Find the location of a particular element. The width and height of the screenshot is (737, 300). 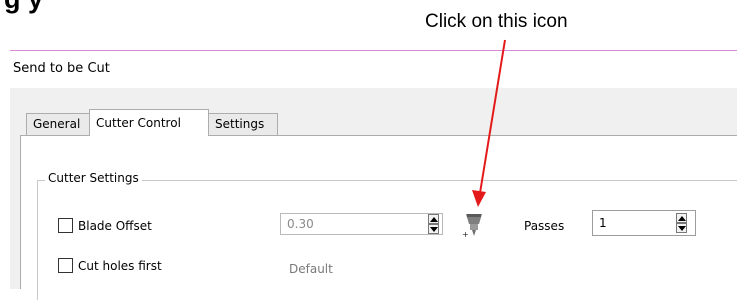

passes-label: Passes is located at coordinates (544, 226).